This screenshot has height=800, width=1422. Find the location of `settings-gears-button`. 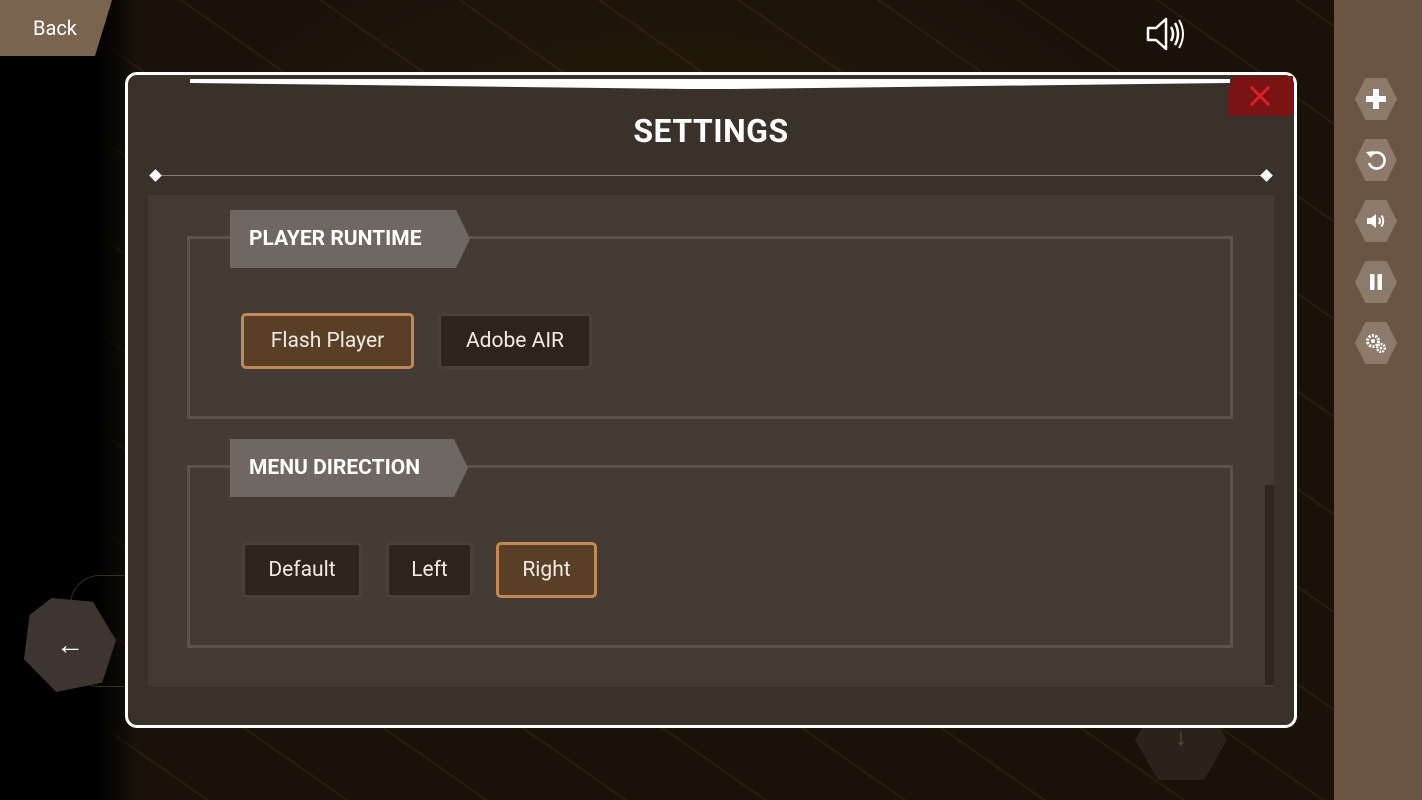

settings-gears-button is located at coordinates (1376, 343).